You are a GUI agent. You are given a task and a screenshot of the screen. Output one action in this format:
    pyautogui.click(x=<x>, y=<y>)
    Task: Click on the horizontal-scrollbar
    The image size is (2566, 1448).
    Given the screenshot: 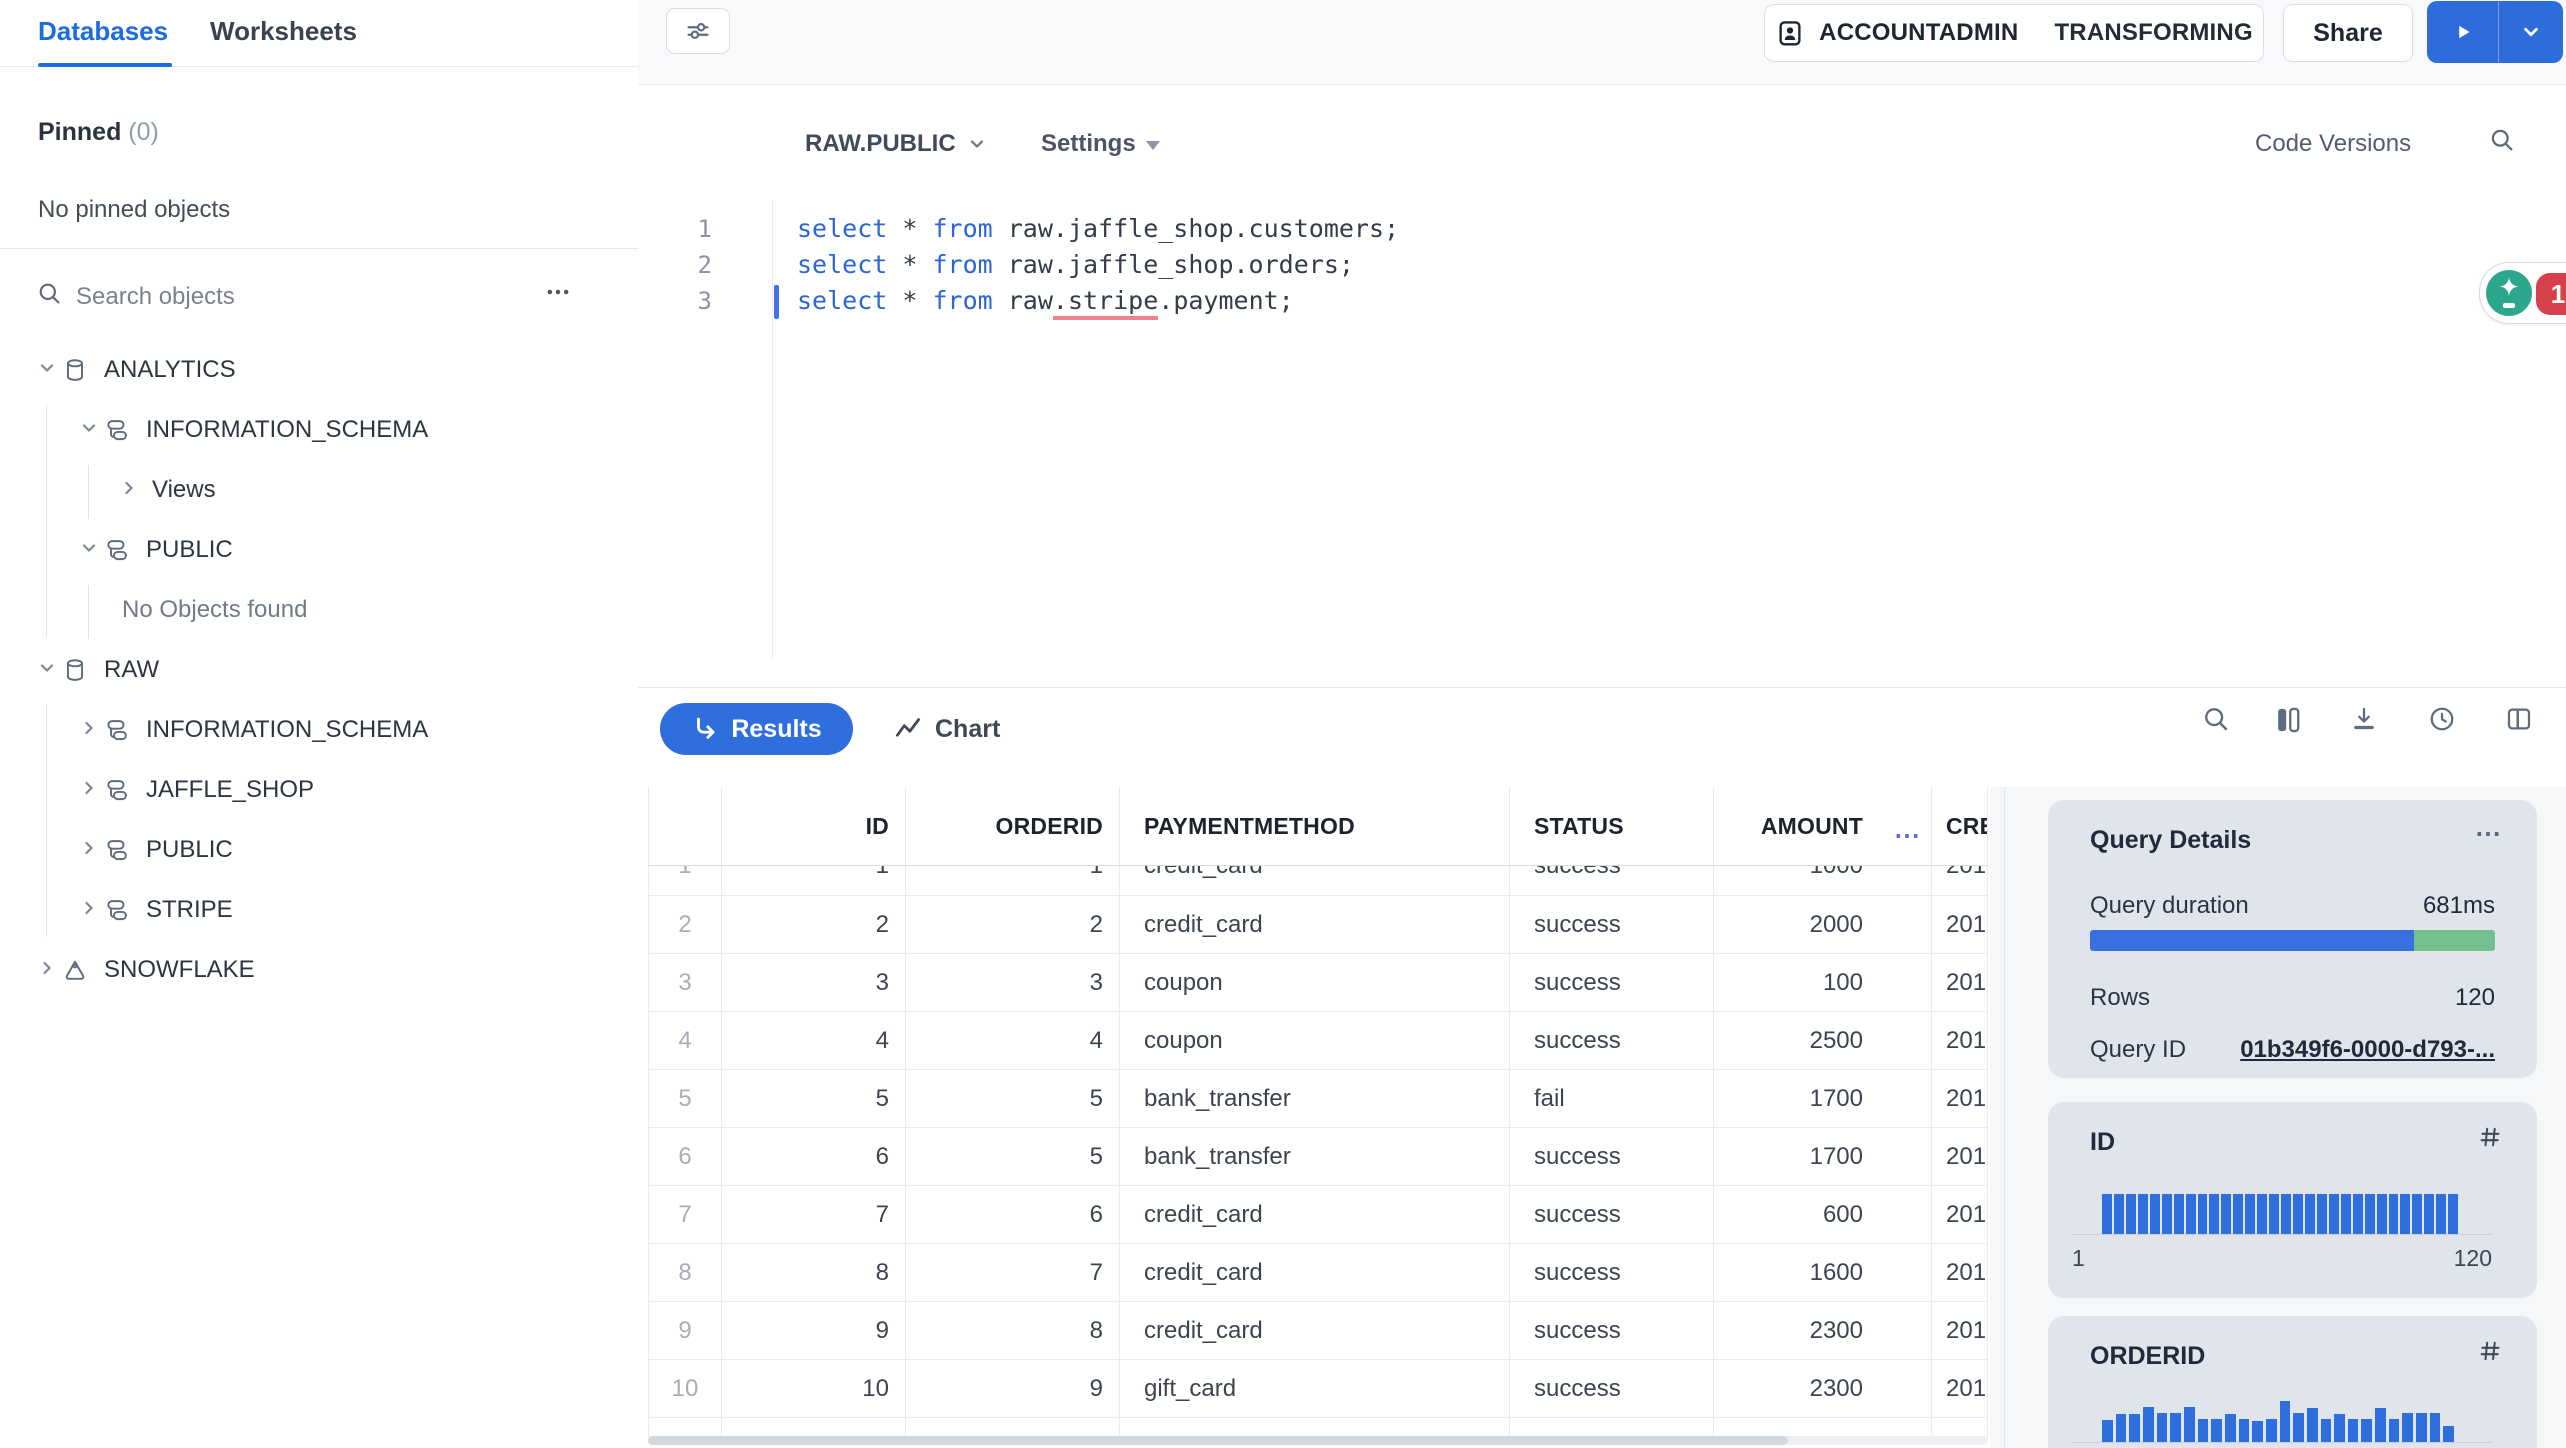 What is the action you would take?
    pyautogui.click(x=1318, y=1440)
    